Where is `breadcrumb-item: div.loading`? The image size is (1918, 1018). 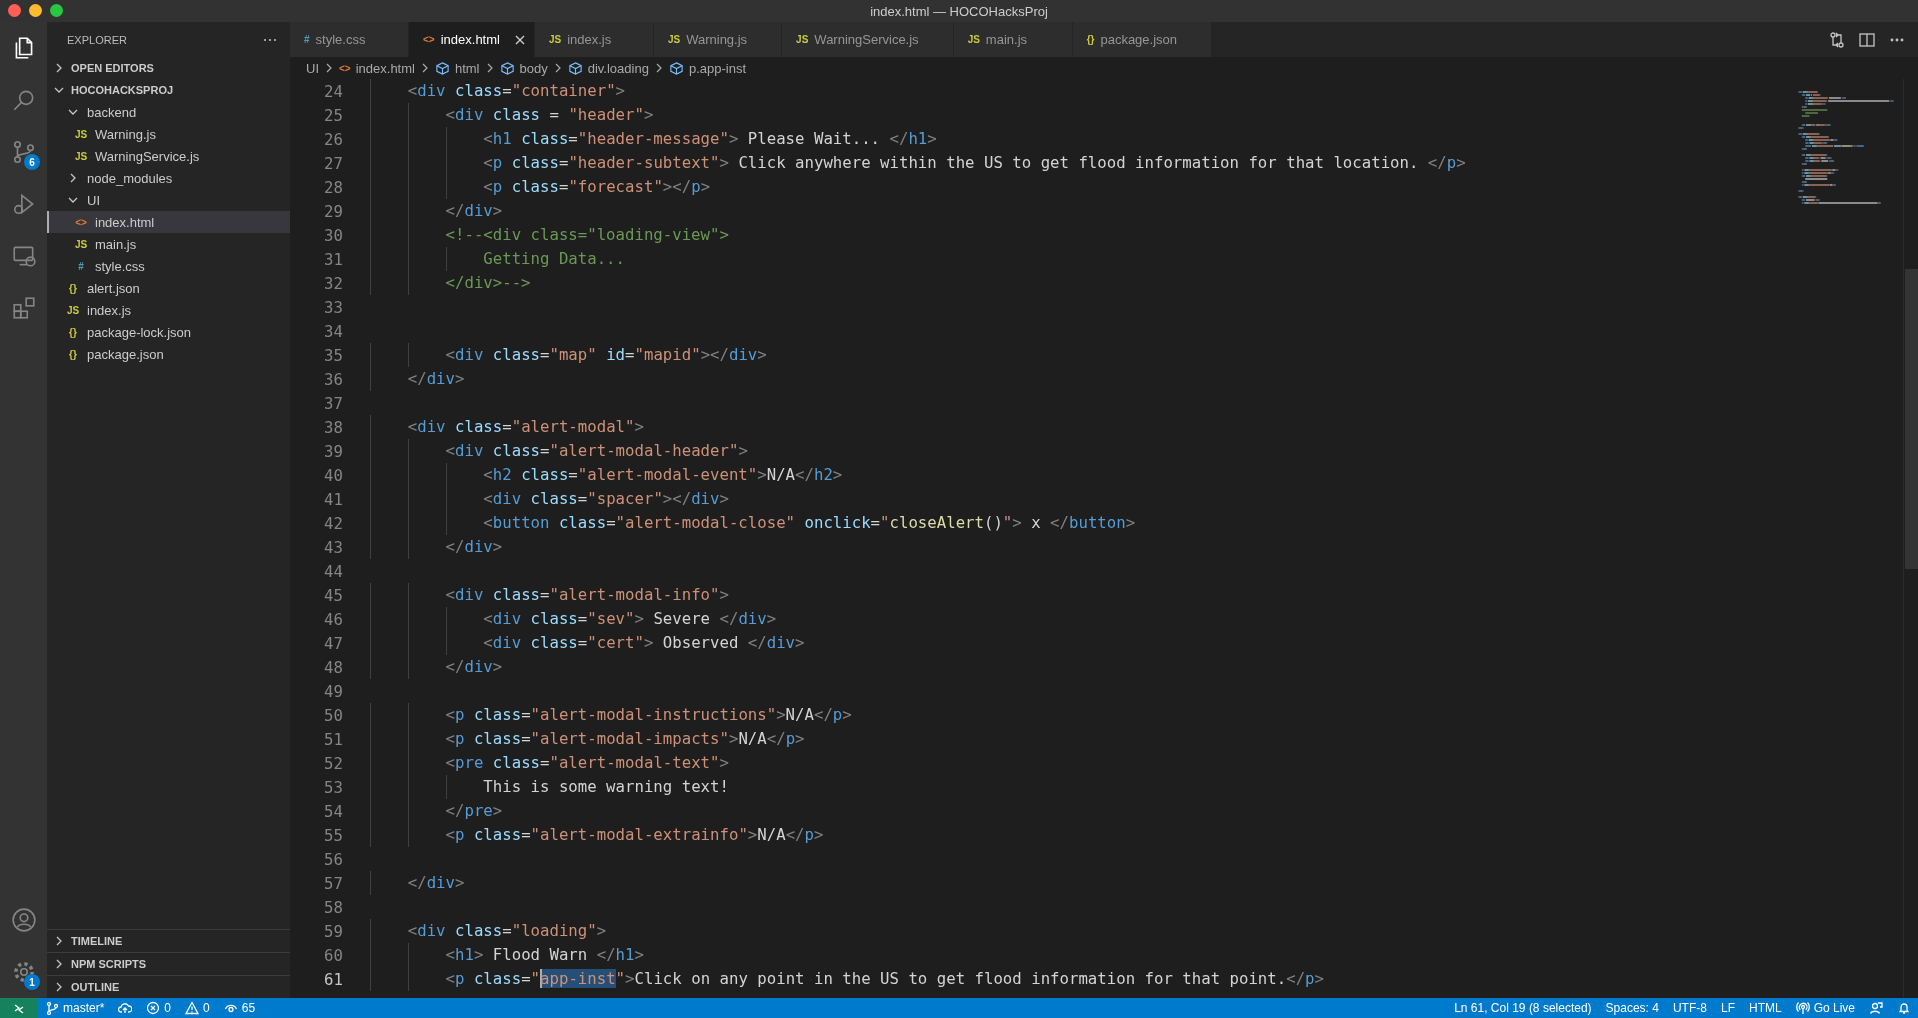
breadcrumb-item: div.loading is located at coordinates (618, 68).